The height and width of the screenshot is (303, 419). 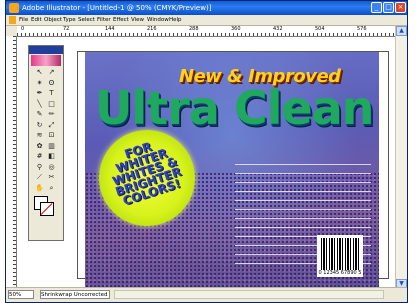 What do you see at coordinates (51, 114) in the screenshot?
I see `pencil-icon: ✏` at bounding box center [51, 114].